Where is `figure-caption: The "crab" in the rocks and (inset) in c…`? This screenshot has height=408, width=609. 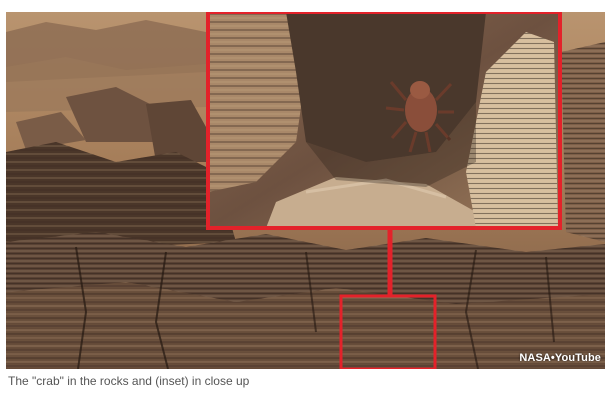 figure-caption: The "crab" in the rocks and (inset) in c… is located at coordinates (129, 381).